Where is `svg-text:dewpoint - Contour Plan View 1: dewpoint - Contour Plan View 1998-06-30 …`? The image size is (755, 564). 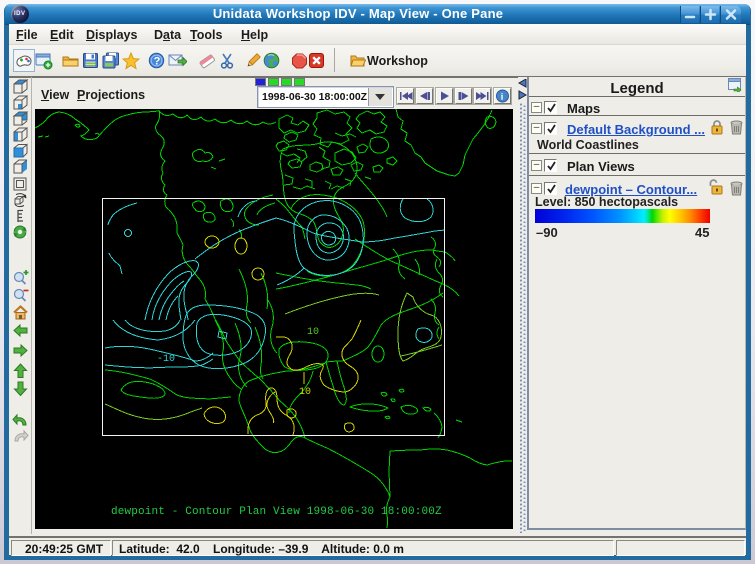
svg-text:dewpoint - Contour Plan View 1: dewpoint - Contour Plan View 1998-06-30 … is located at coordinates (276, 512).